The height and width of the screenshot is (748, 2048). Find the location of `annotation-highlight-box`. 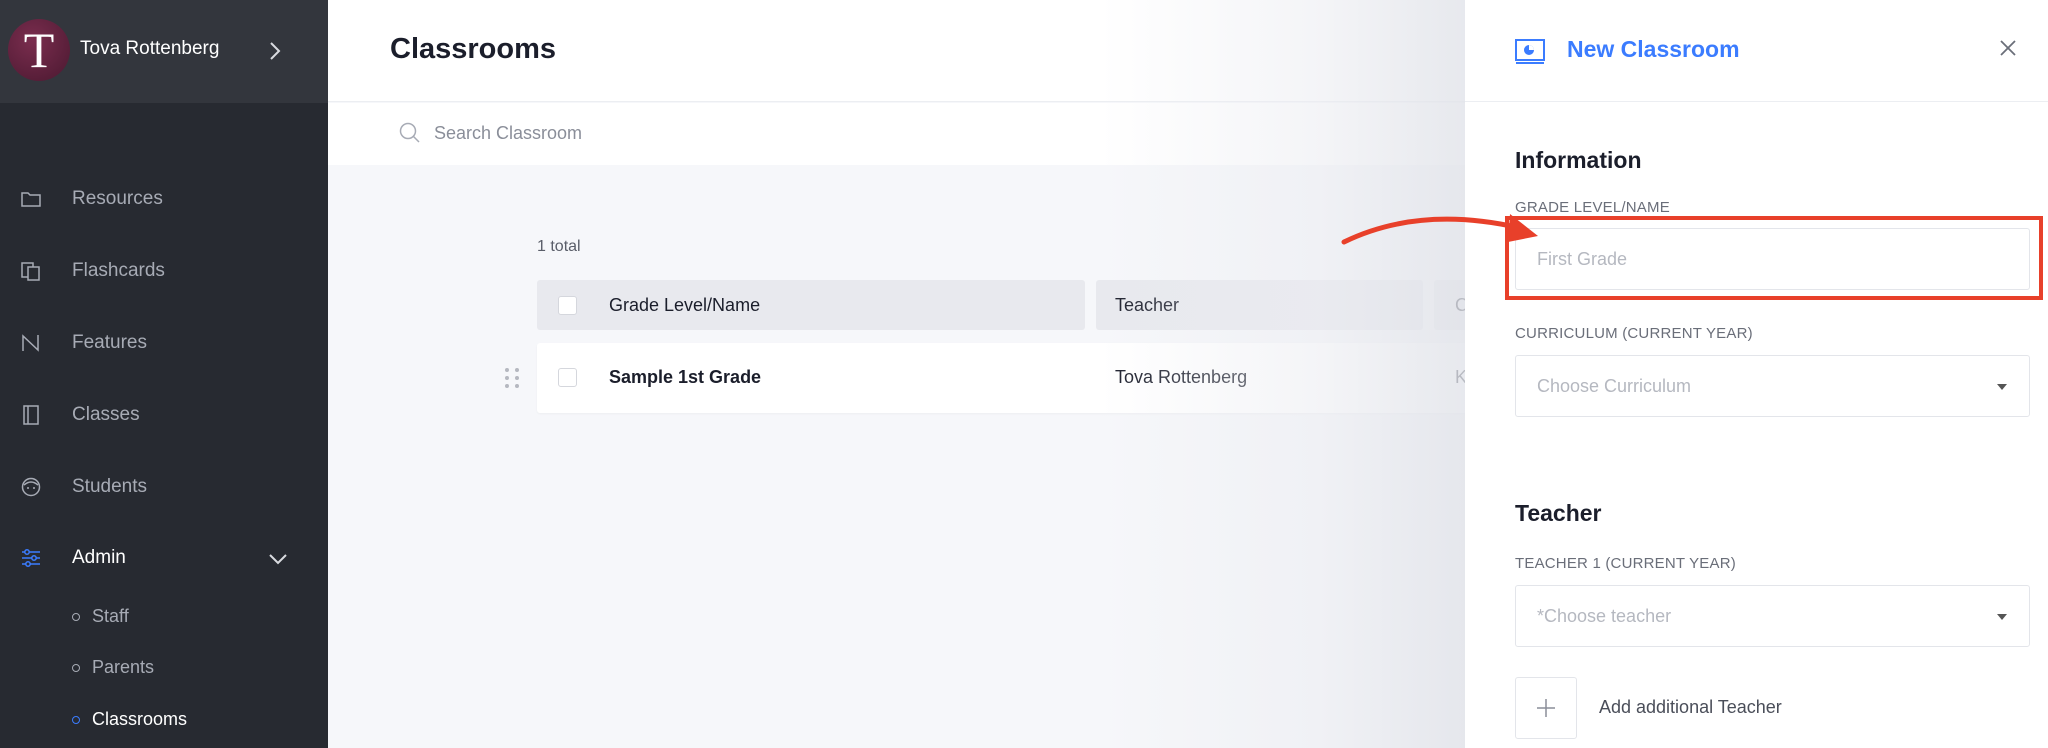

annotation-highlight-box is located at coordinates (1774, 258).